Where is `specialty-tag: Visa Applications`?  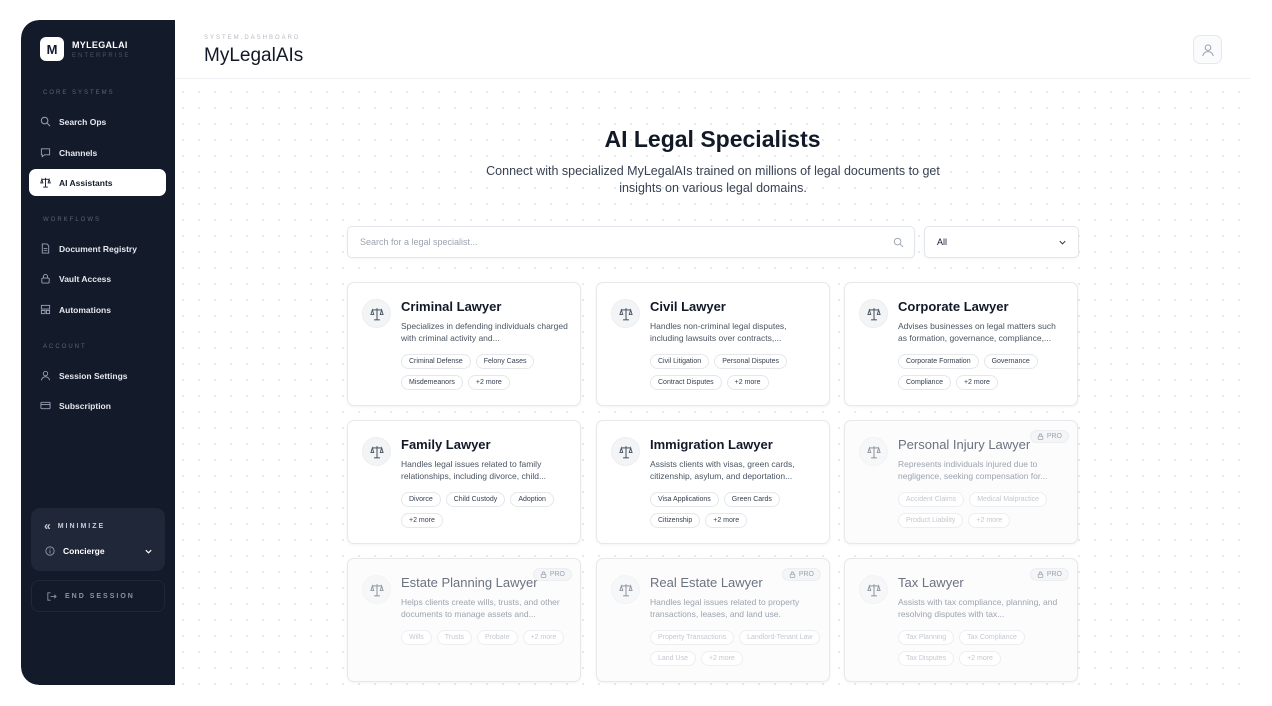 specialty-tag: Visa Applications is located at coordinates (684, 499).